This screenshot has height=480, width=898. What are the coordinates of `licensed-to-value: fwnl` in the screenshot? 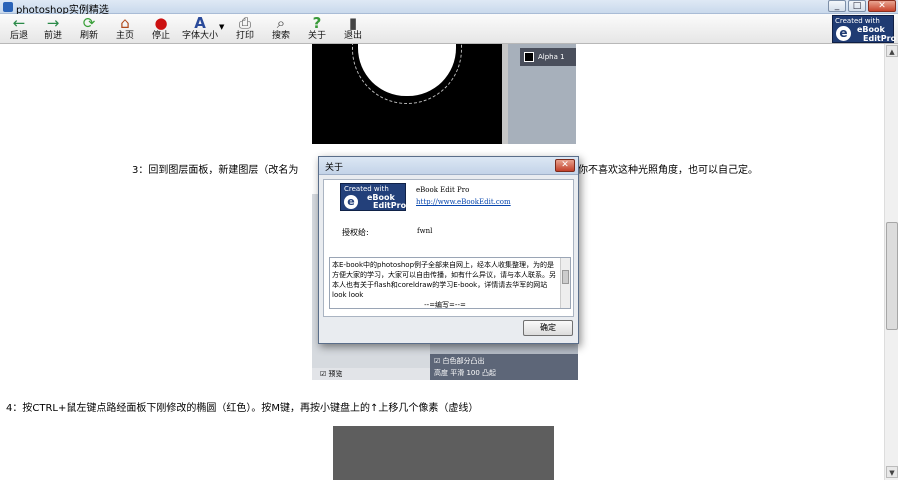 It's located at (425, 231).